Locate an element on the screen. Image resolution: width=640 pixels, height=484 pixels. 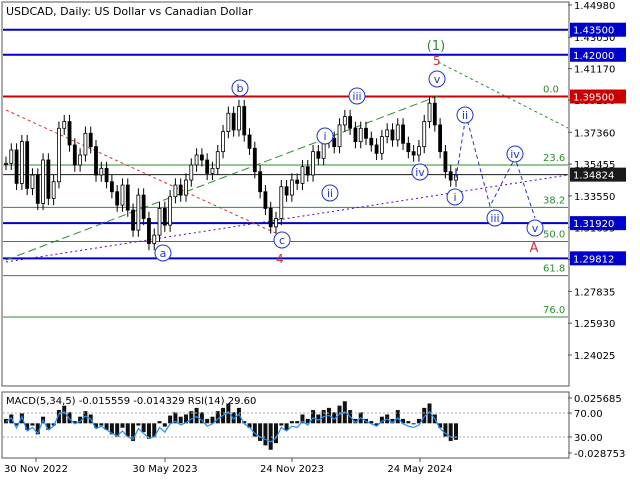
wave-label-i-minor: i is located at coordinates (324, 136).